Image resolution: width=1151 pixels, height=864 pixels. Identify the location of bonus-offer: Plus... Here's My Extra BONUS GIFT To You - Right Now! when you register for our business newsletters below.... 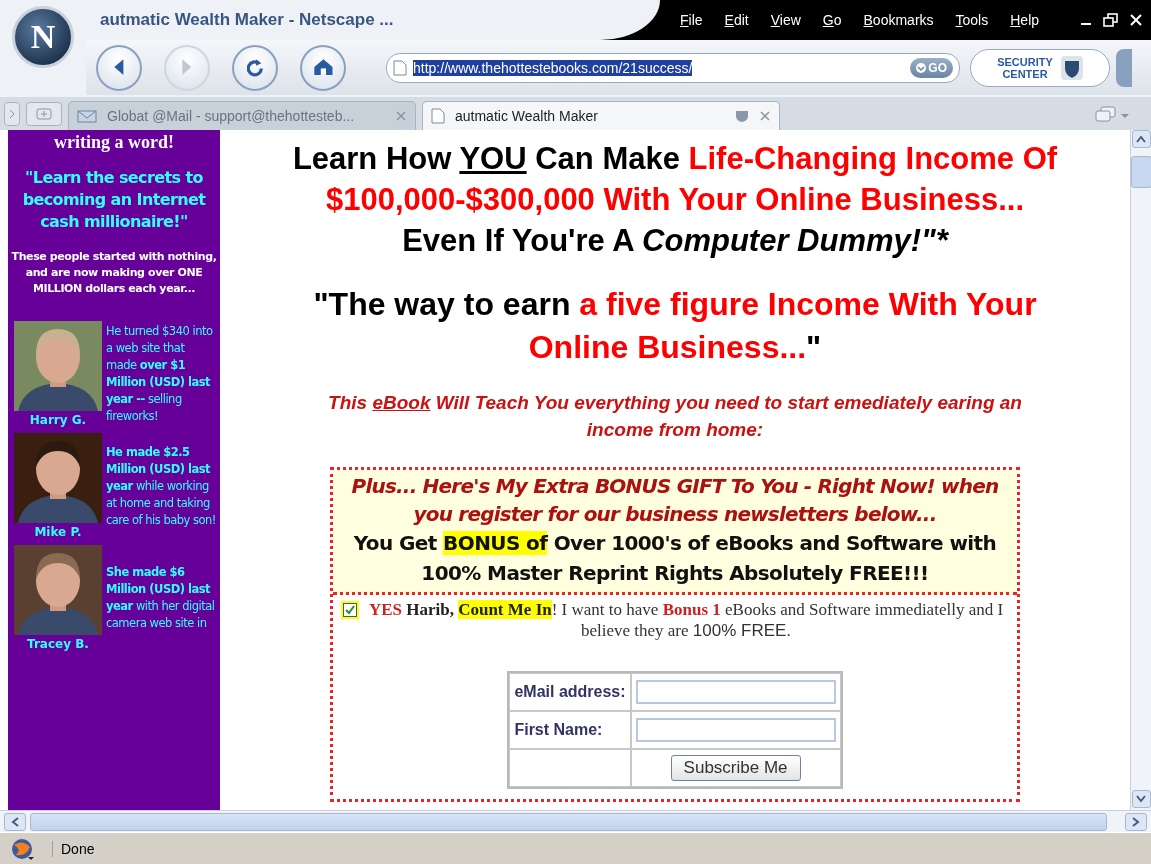
(675, 500).